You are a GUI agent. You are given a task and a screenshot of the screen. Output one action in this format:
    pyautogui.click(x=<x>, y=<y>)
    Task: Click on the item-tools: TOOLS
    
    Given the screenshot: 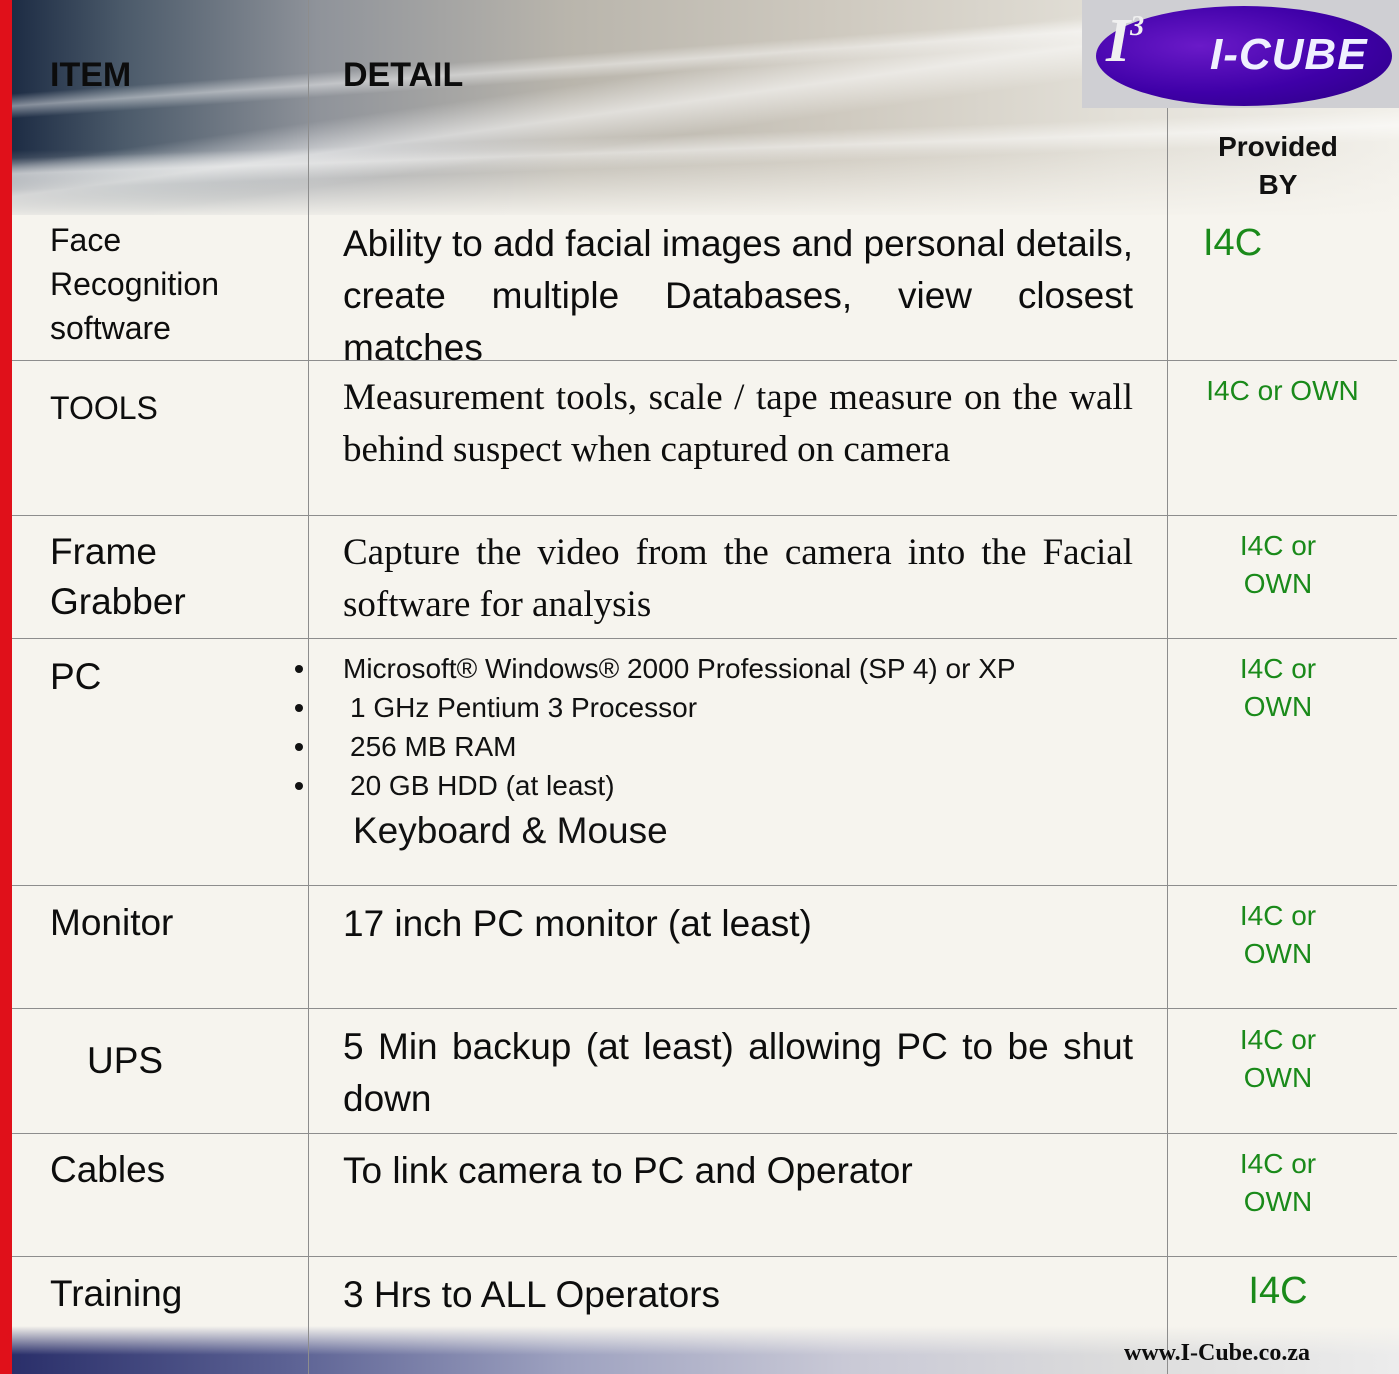 What is the action you would take?
    pyautogui.click(x=104, y=408)
    